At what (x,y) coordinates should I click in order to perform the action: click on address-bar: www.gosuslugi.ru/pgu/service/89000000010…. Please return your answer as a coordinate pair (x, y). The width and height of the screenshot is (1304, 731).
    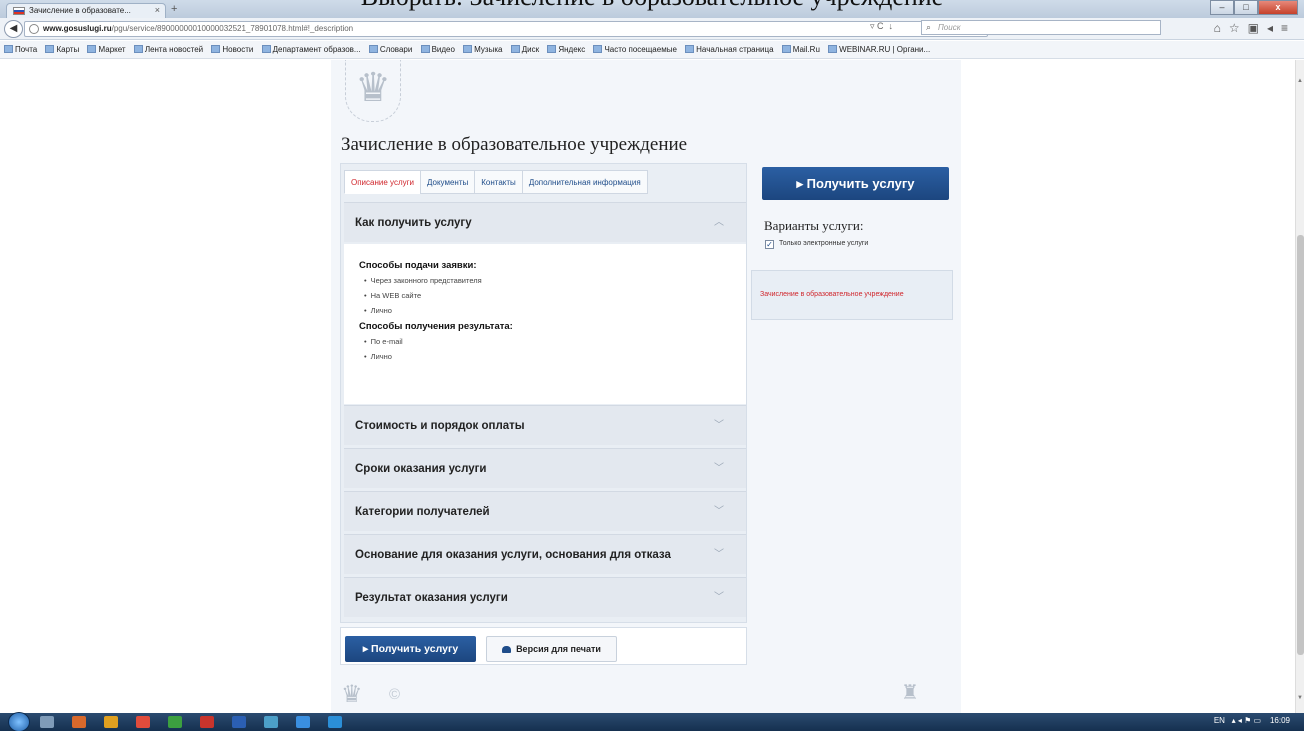
    Looking at the image, I should click on (506, 29).